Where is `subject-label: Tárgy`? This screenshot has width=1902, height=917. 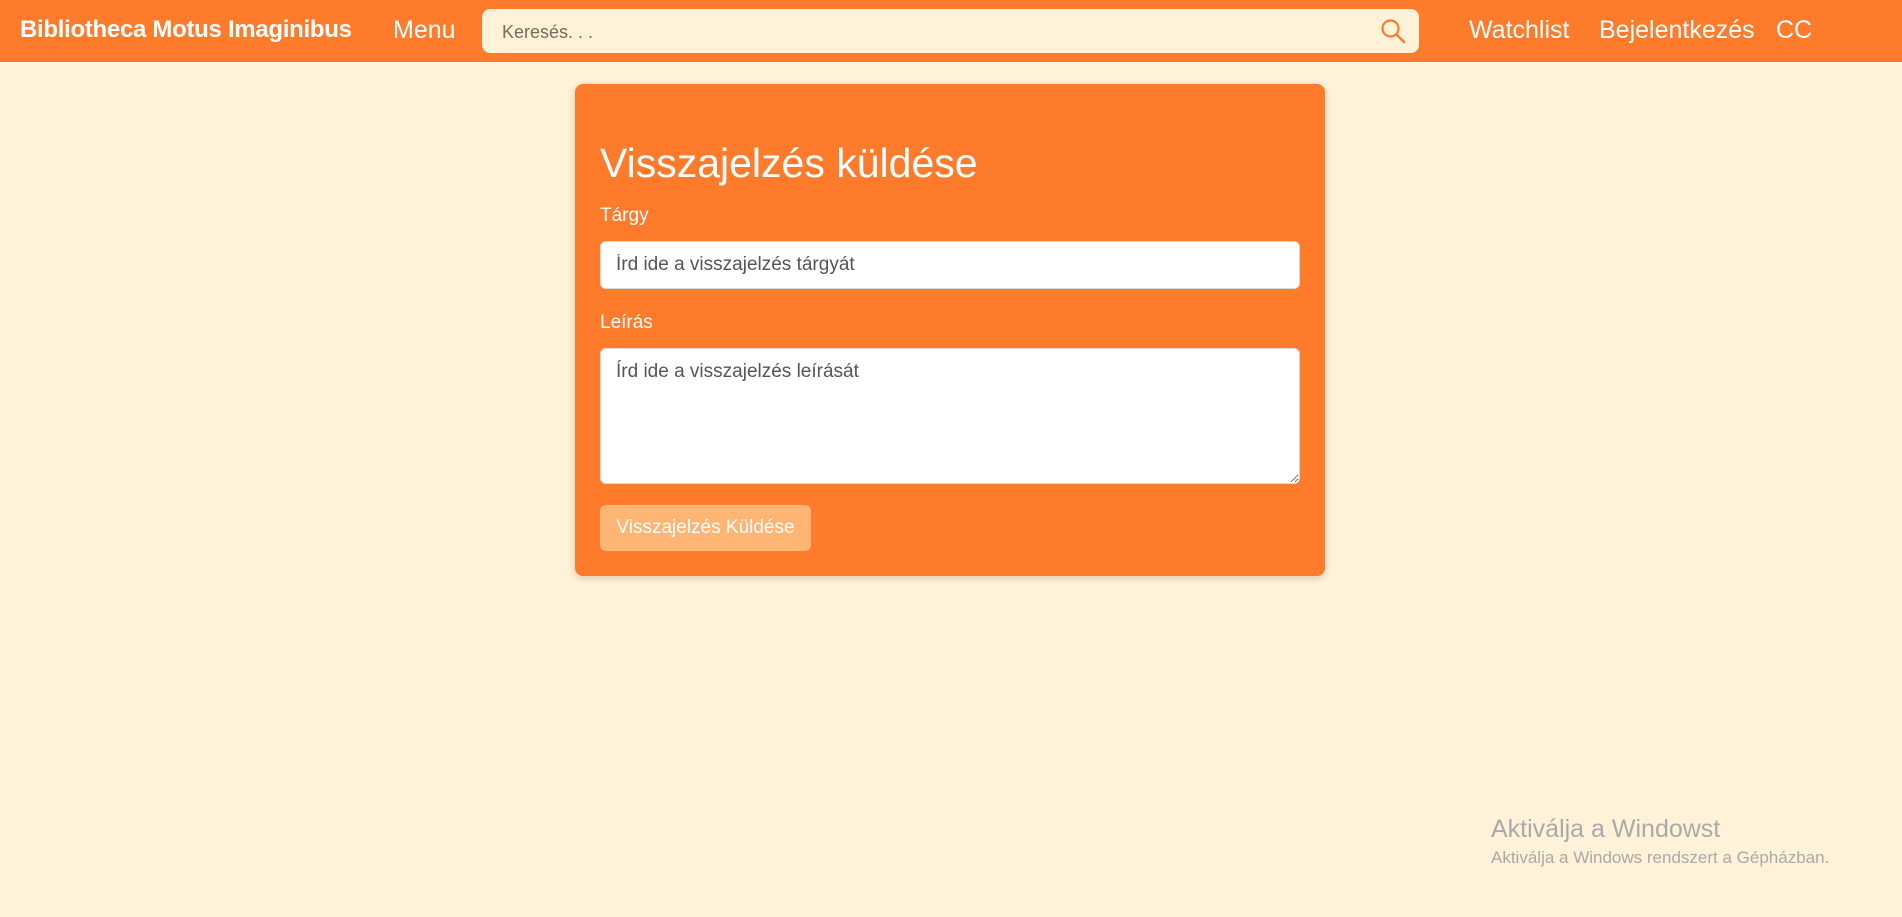
subject-label: Tárgy is located at coordinates (624, 215).